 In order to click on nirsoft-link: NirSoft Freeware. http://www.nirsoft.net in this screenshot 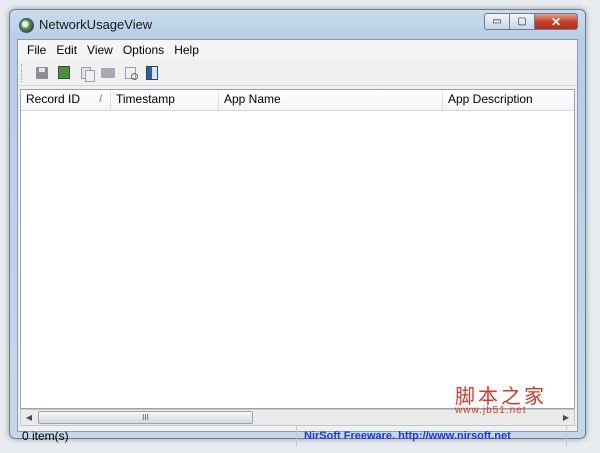, I will do `click(432, 436)`.